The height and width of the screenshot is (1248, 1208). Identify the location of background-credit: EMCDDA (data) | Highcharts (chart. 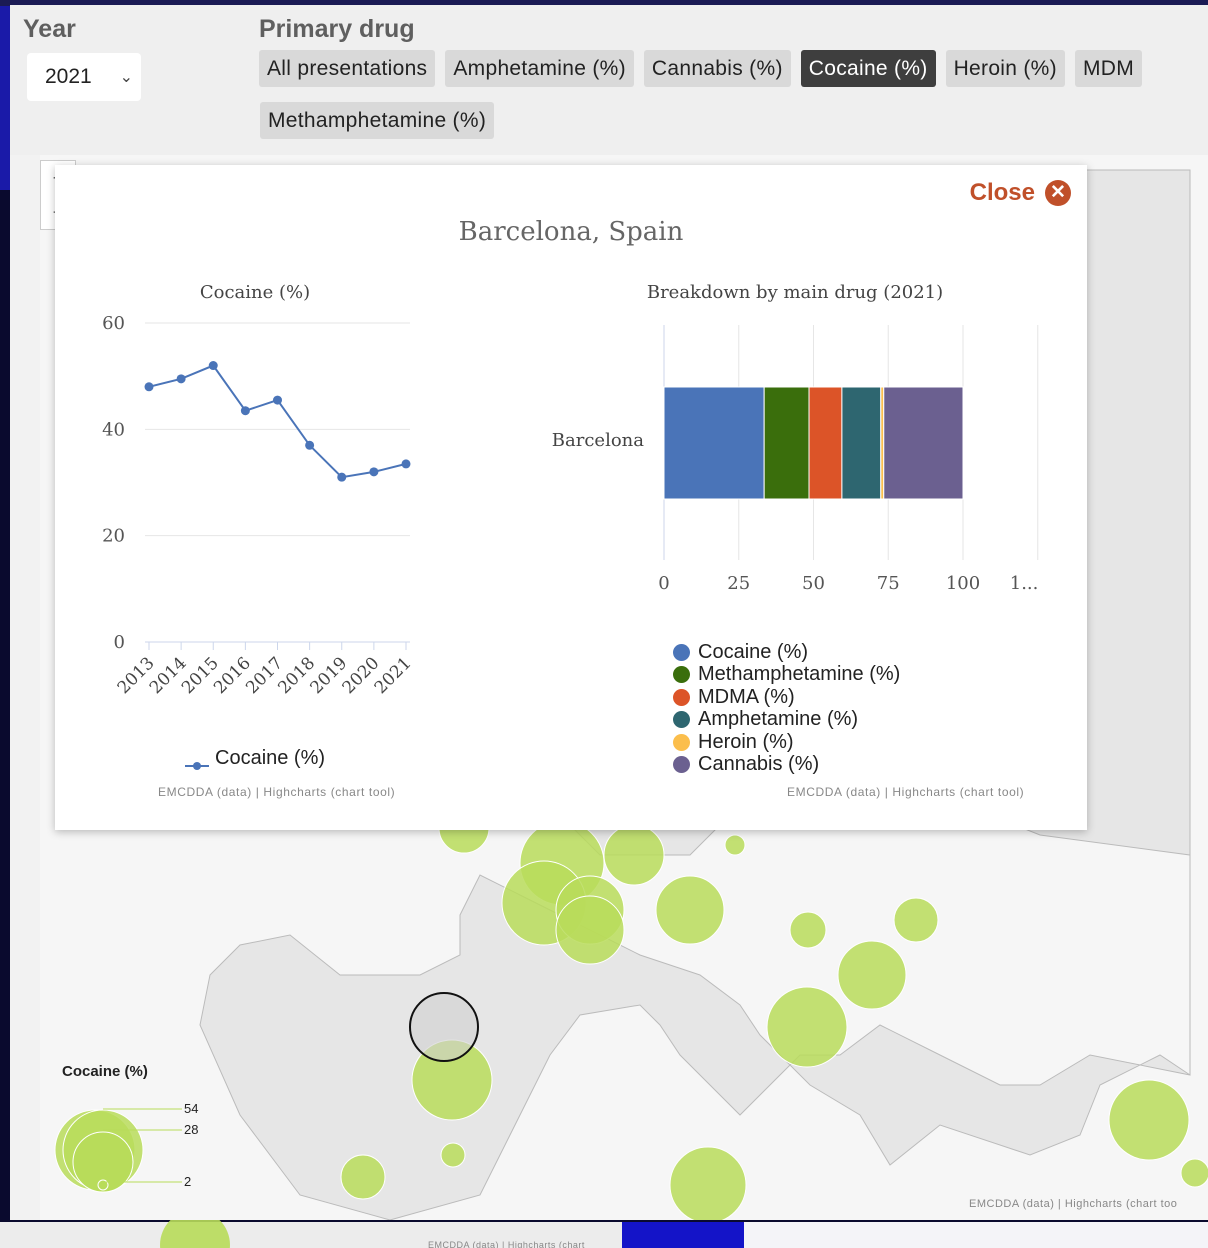
(506, 1244).